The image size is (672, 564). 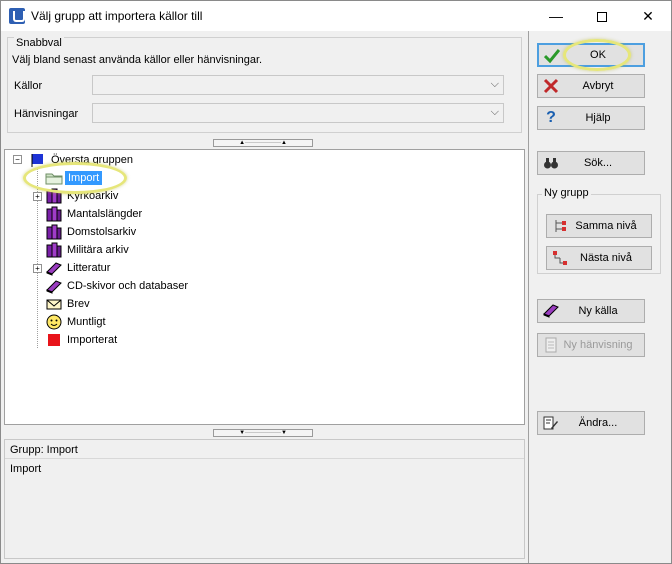 I want to click on folder-icon, so click(x=54, y=179).